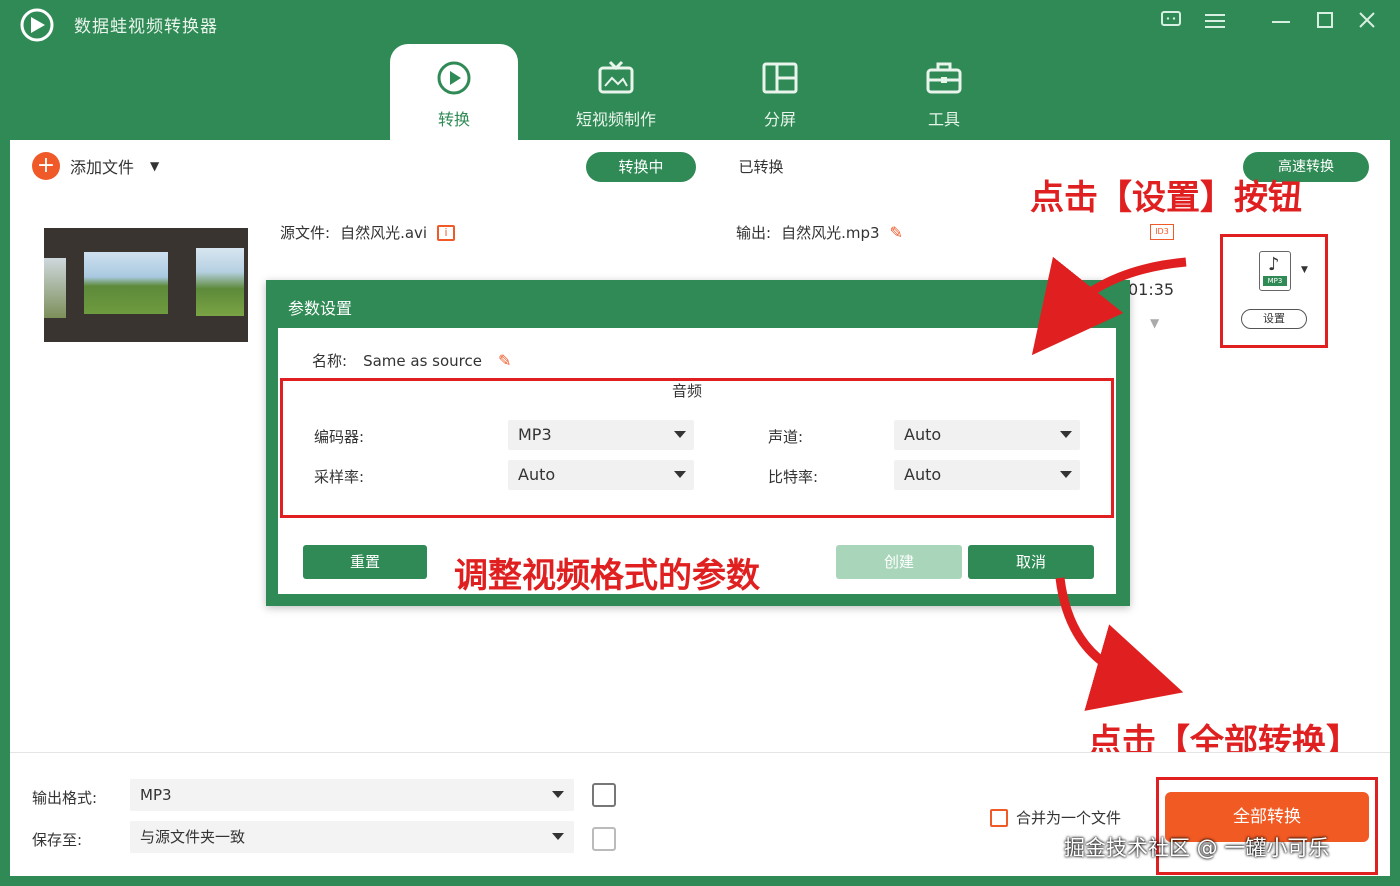 The height and width of the screenshot is (886, 1400). Describe the element at coordinates (352, 837) in the screenshot. I see `save-to-select: 与源文件夹一致` at that location.